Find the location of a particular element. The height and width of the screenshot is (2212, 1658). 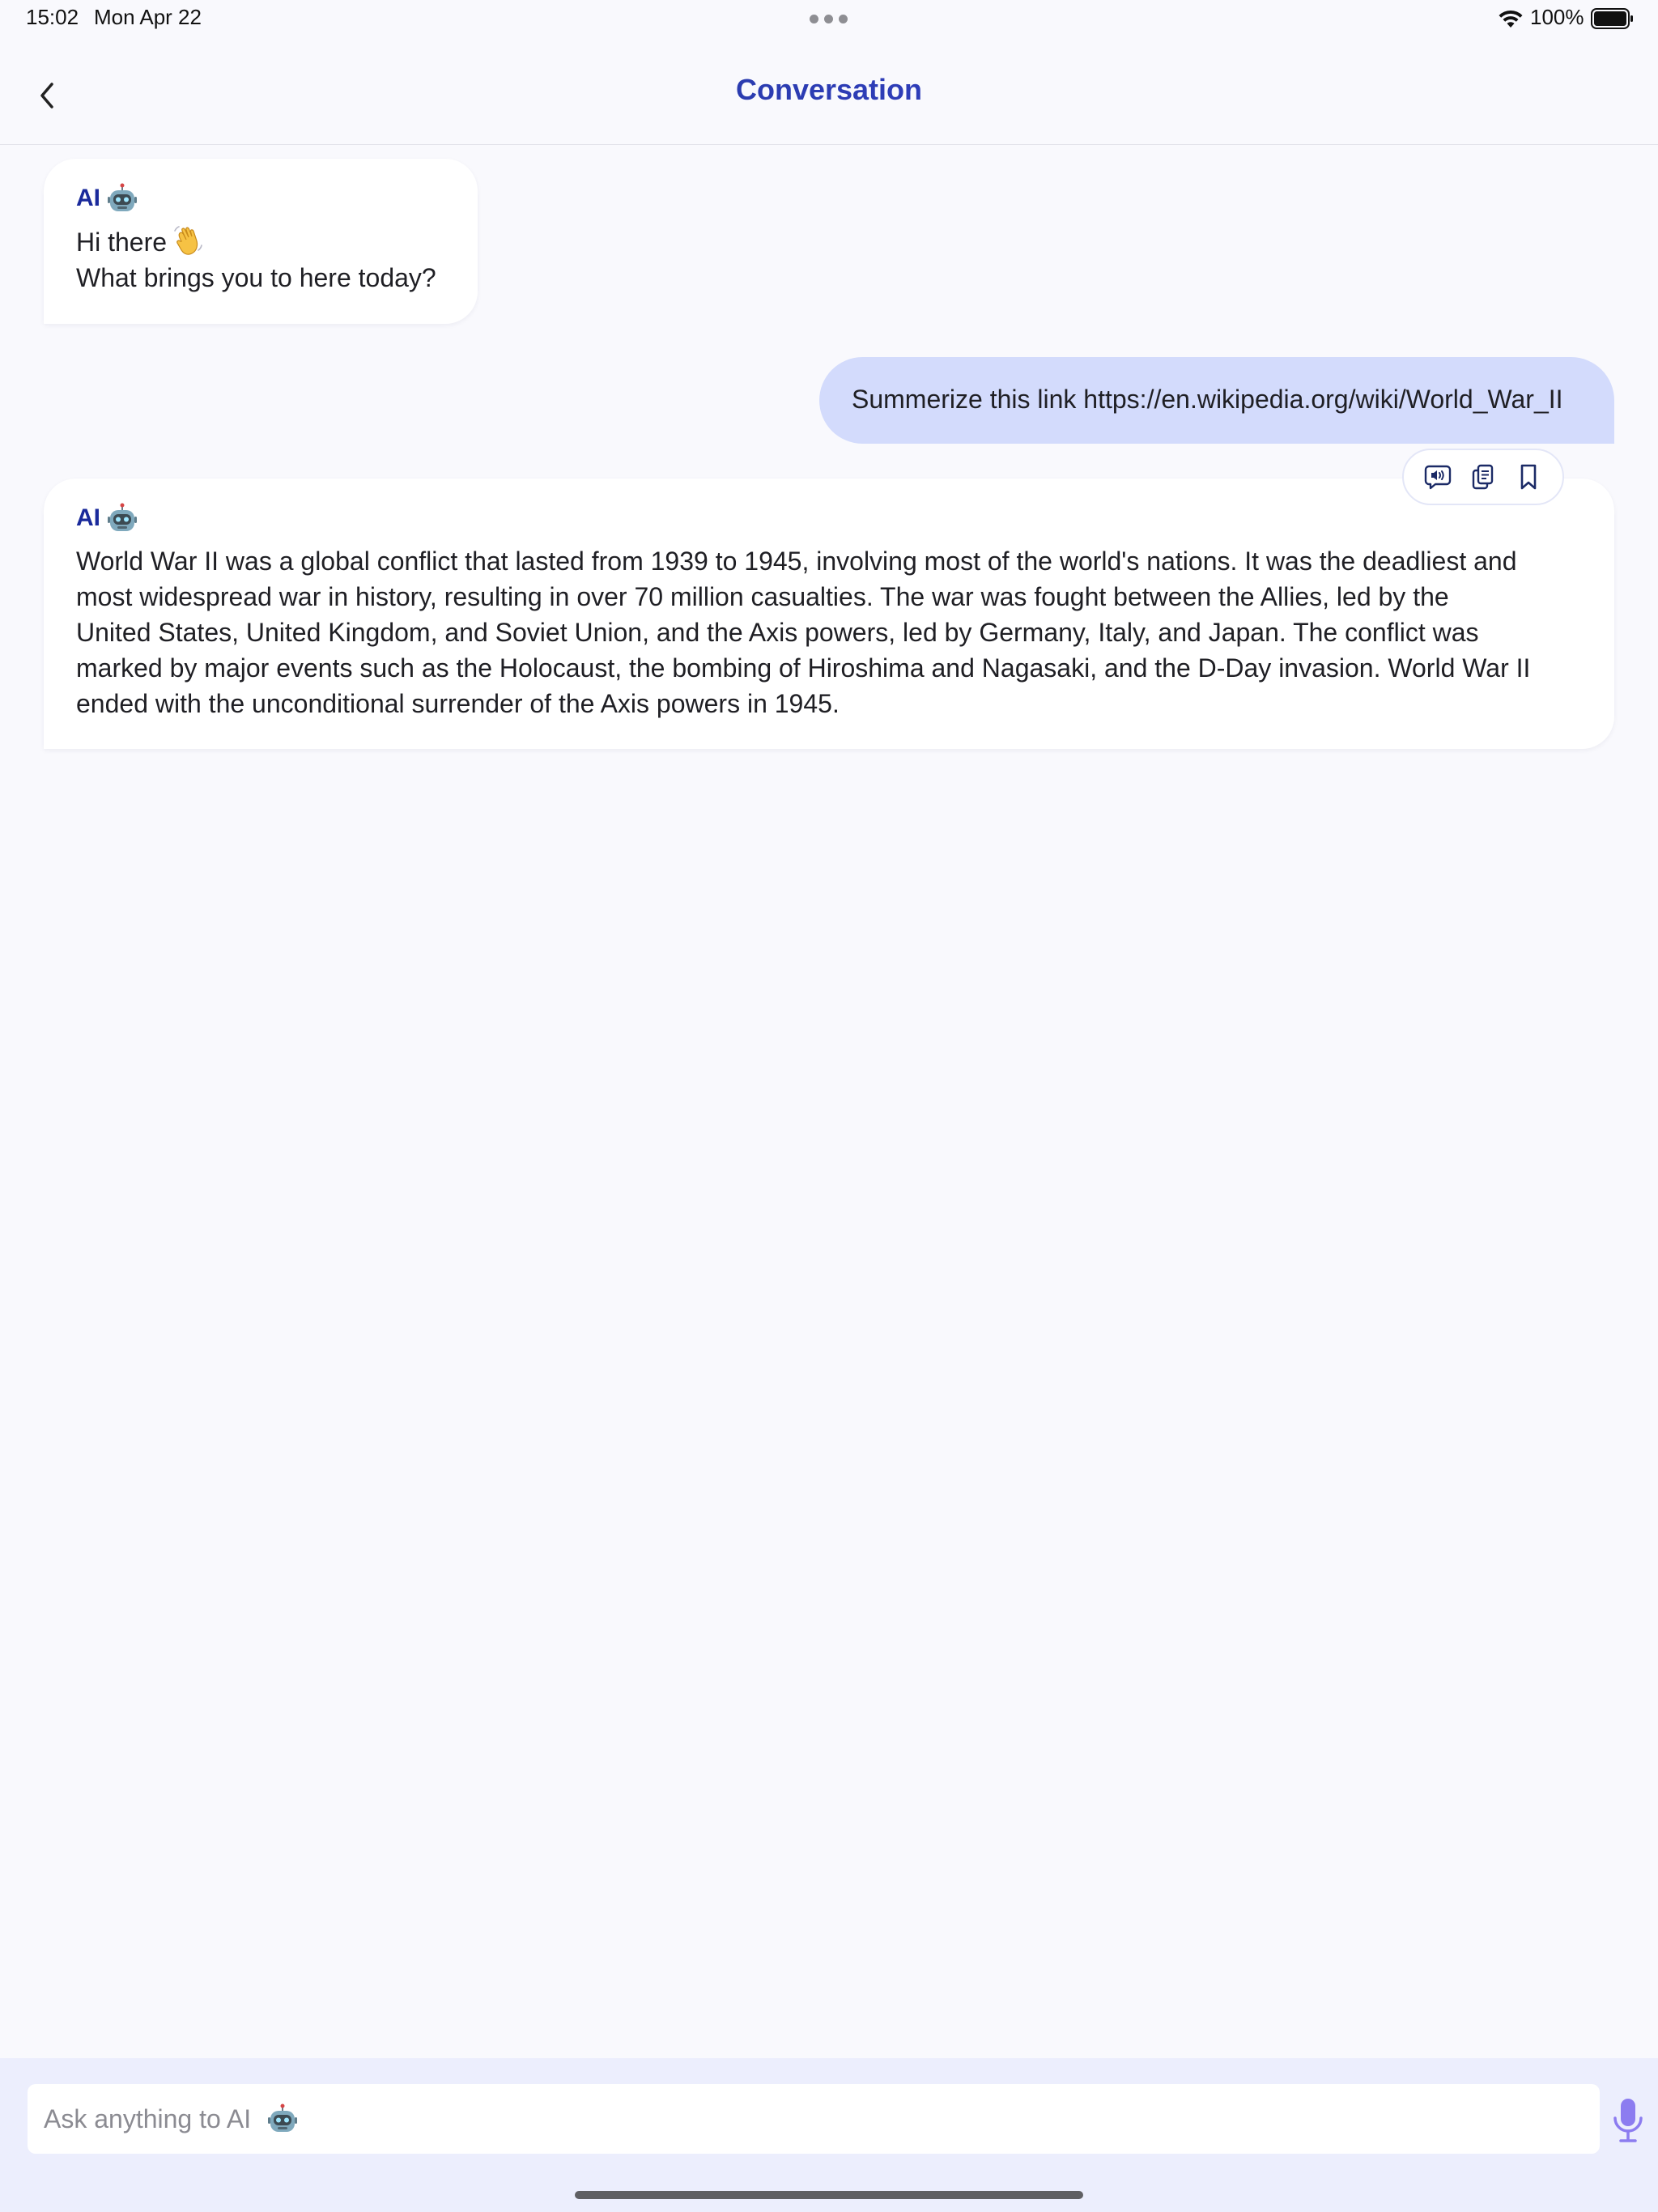

wifi-icon is located at coordinates (1511, 19).